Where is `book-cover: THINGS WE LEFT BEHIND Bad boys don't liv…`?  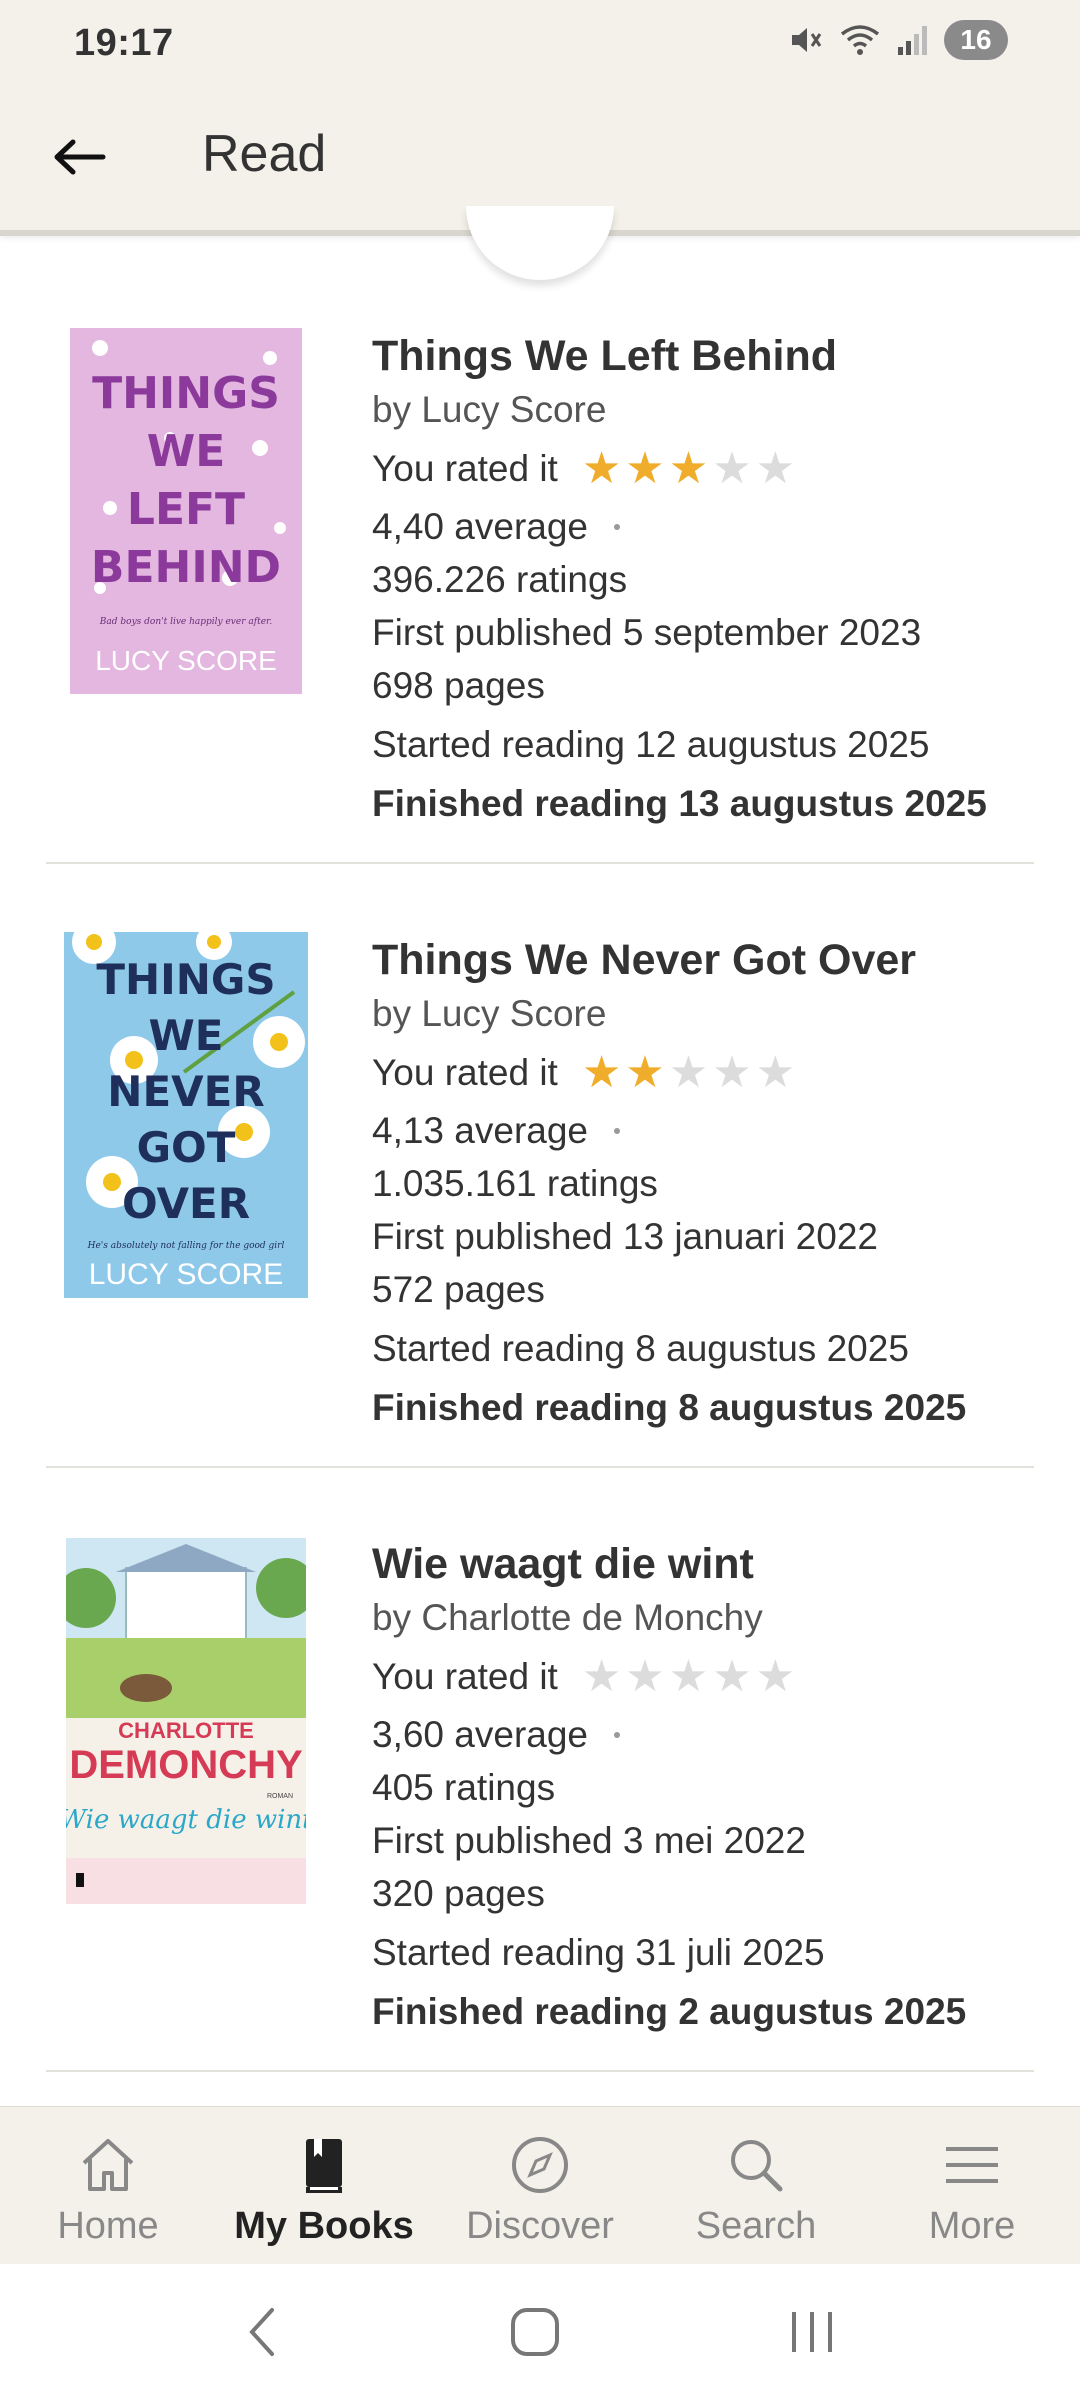 book-cover: THINGS WE LEFT BEHIND Bad boys don't liv… is located at coordinates (186, 511).